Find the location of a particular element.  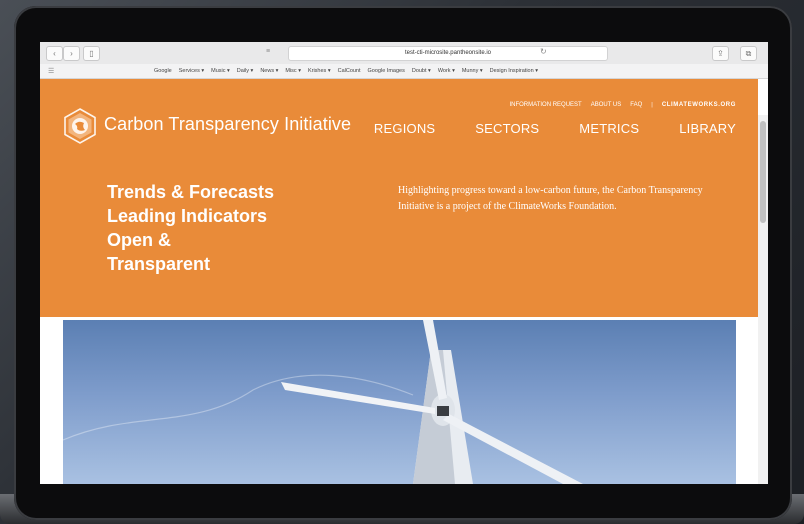

nav-library: LIBRARY is located at coordinates (707, 128).